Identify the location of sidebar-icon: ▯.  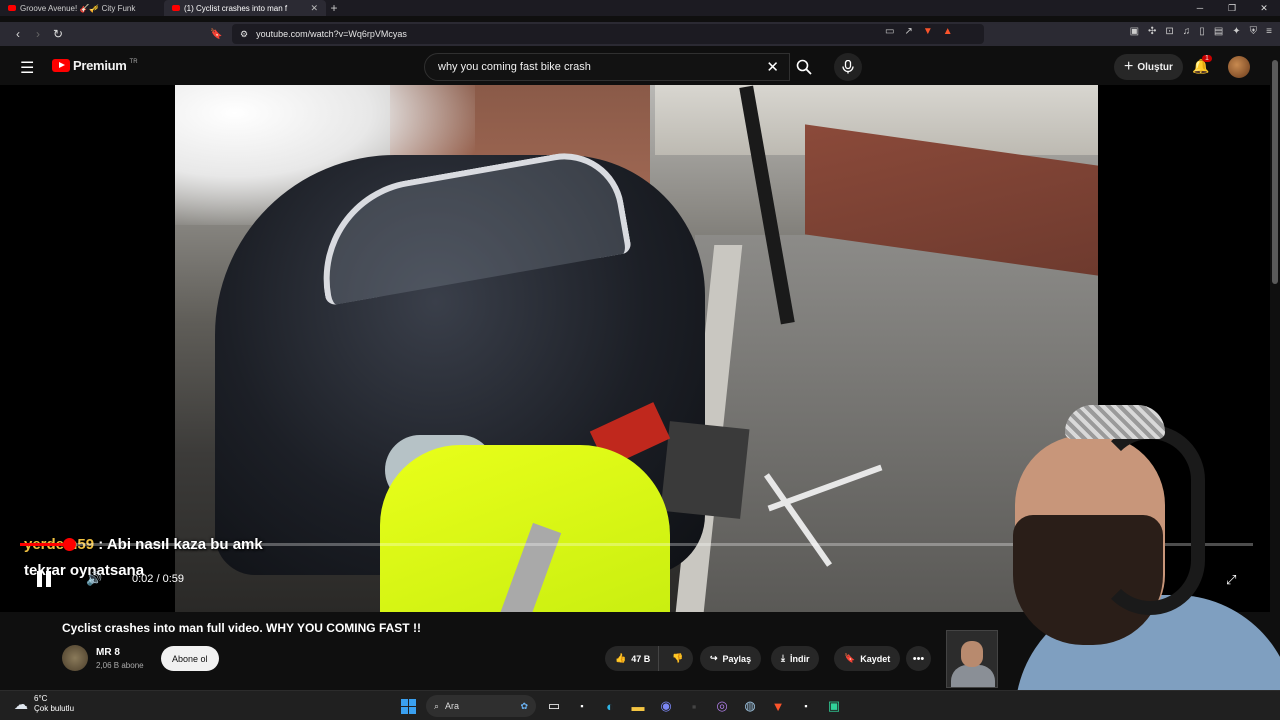
(1202, 31).